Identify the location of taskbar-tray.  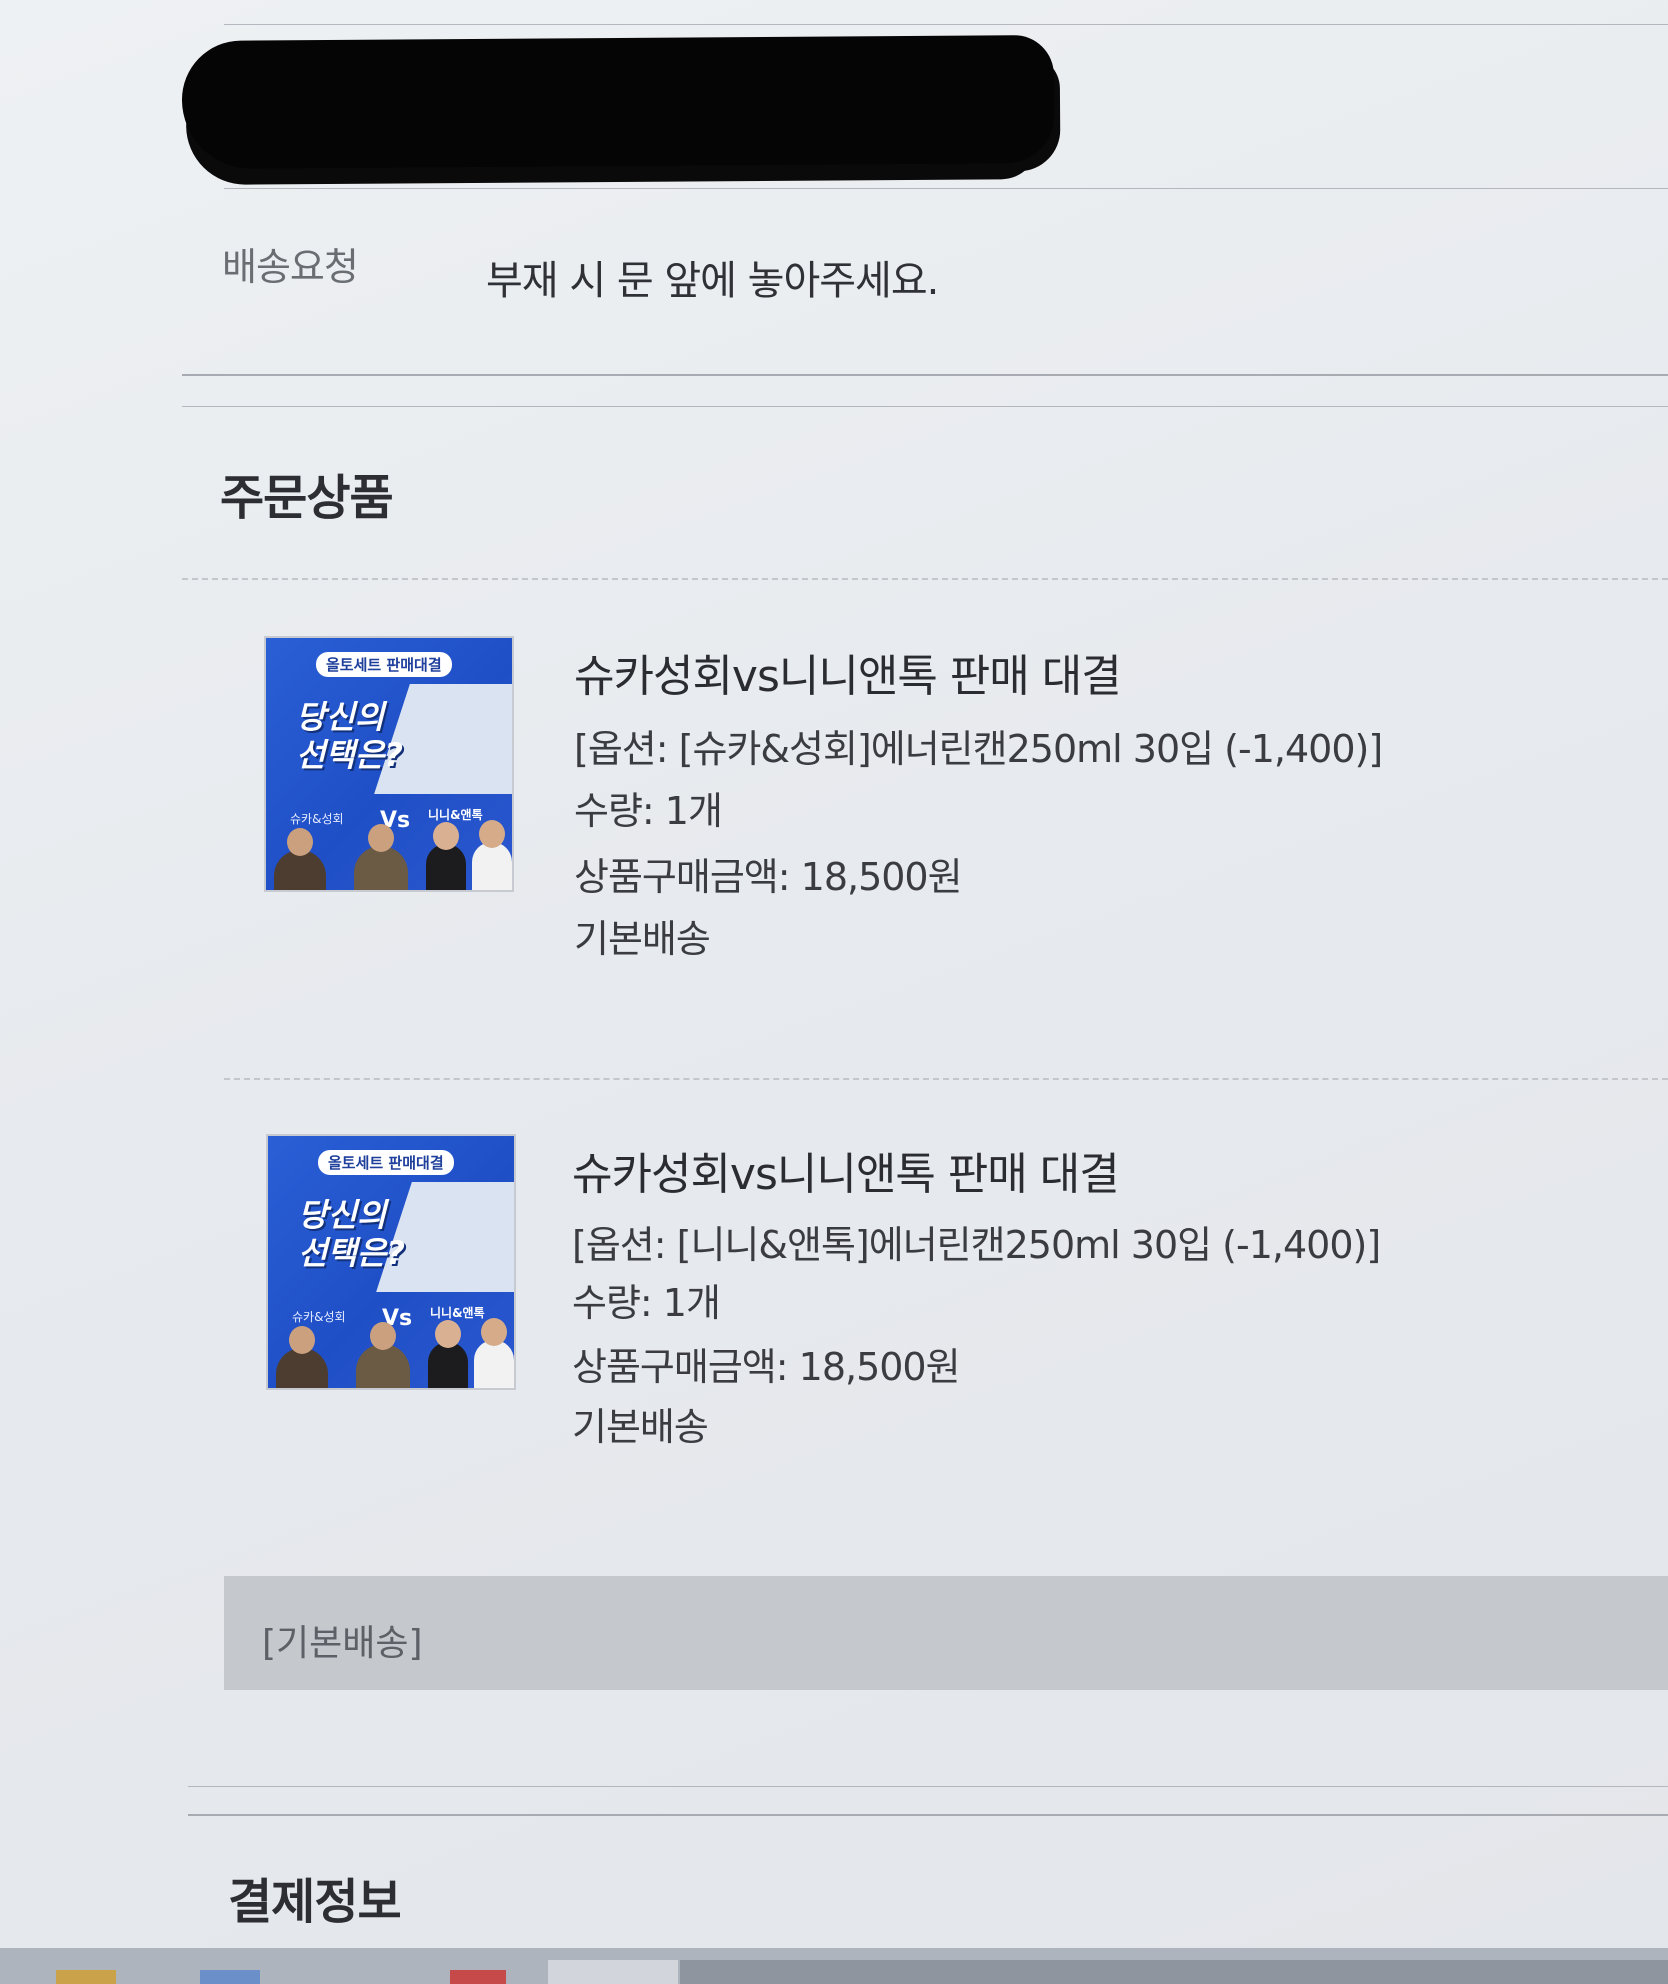
(1174, 1972).